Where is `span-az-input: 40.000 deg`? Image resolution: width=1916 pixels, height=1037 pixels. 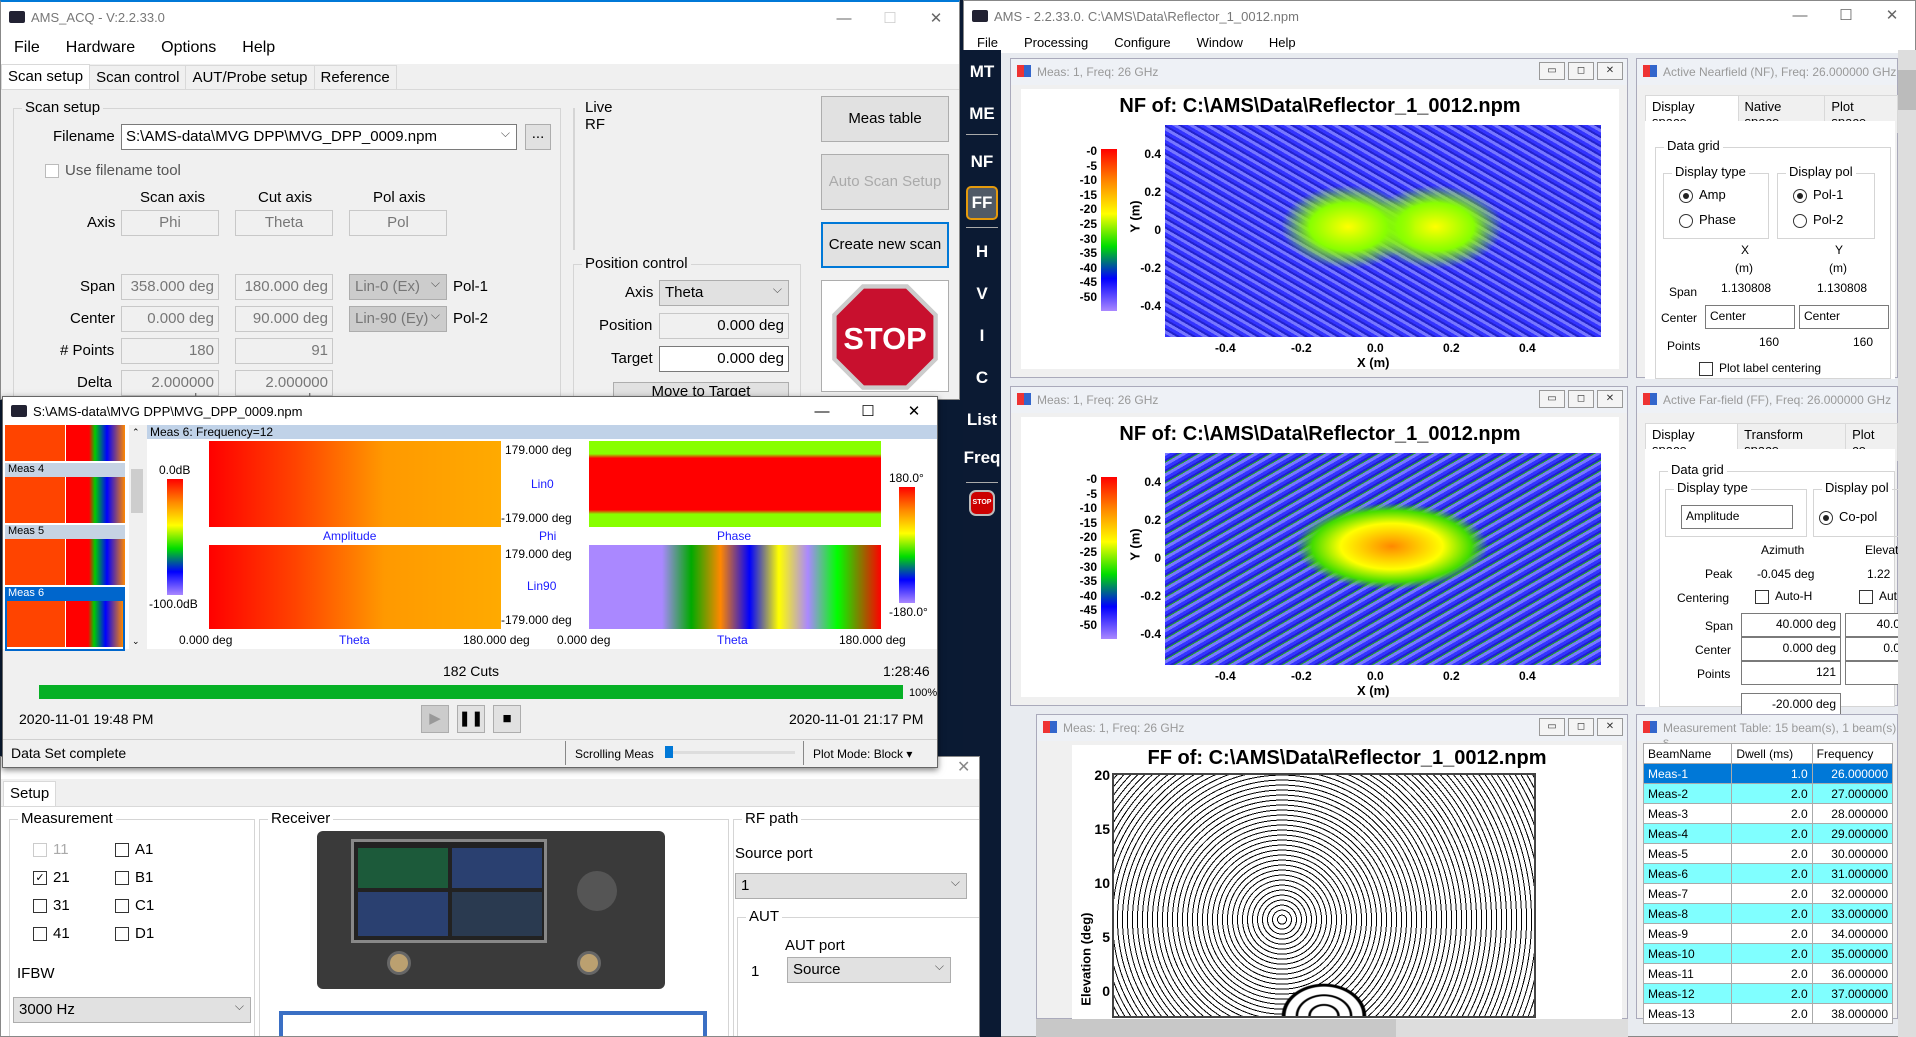
span-az-input: 40.000 deg is located at coordinates (1791, 625).